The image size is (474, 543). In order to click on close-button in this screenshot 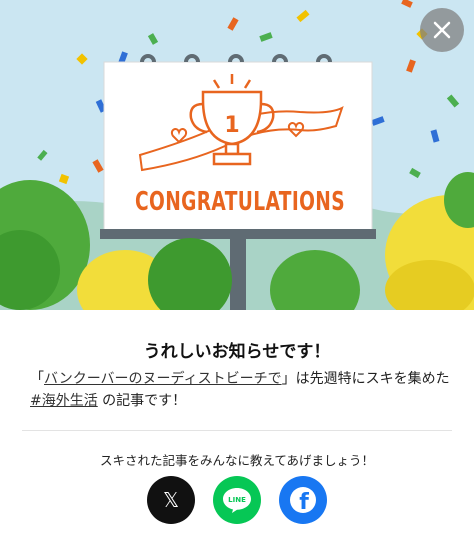, I will do `click(442, 30)`.